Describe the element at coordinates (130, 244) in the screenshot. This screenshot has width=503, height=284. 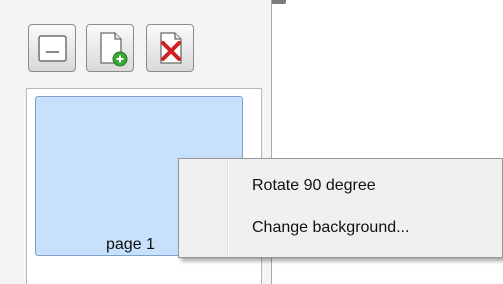
I see `page-thumbnail-label: page 1` at that location.